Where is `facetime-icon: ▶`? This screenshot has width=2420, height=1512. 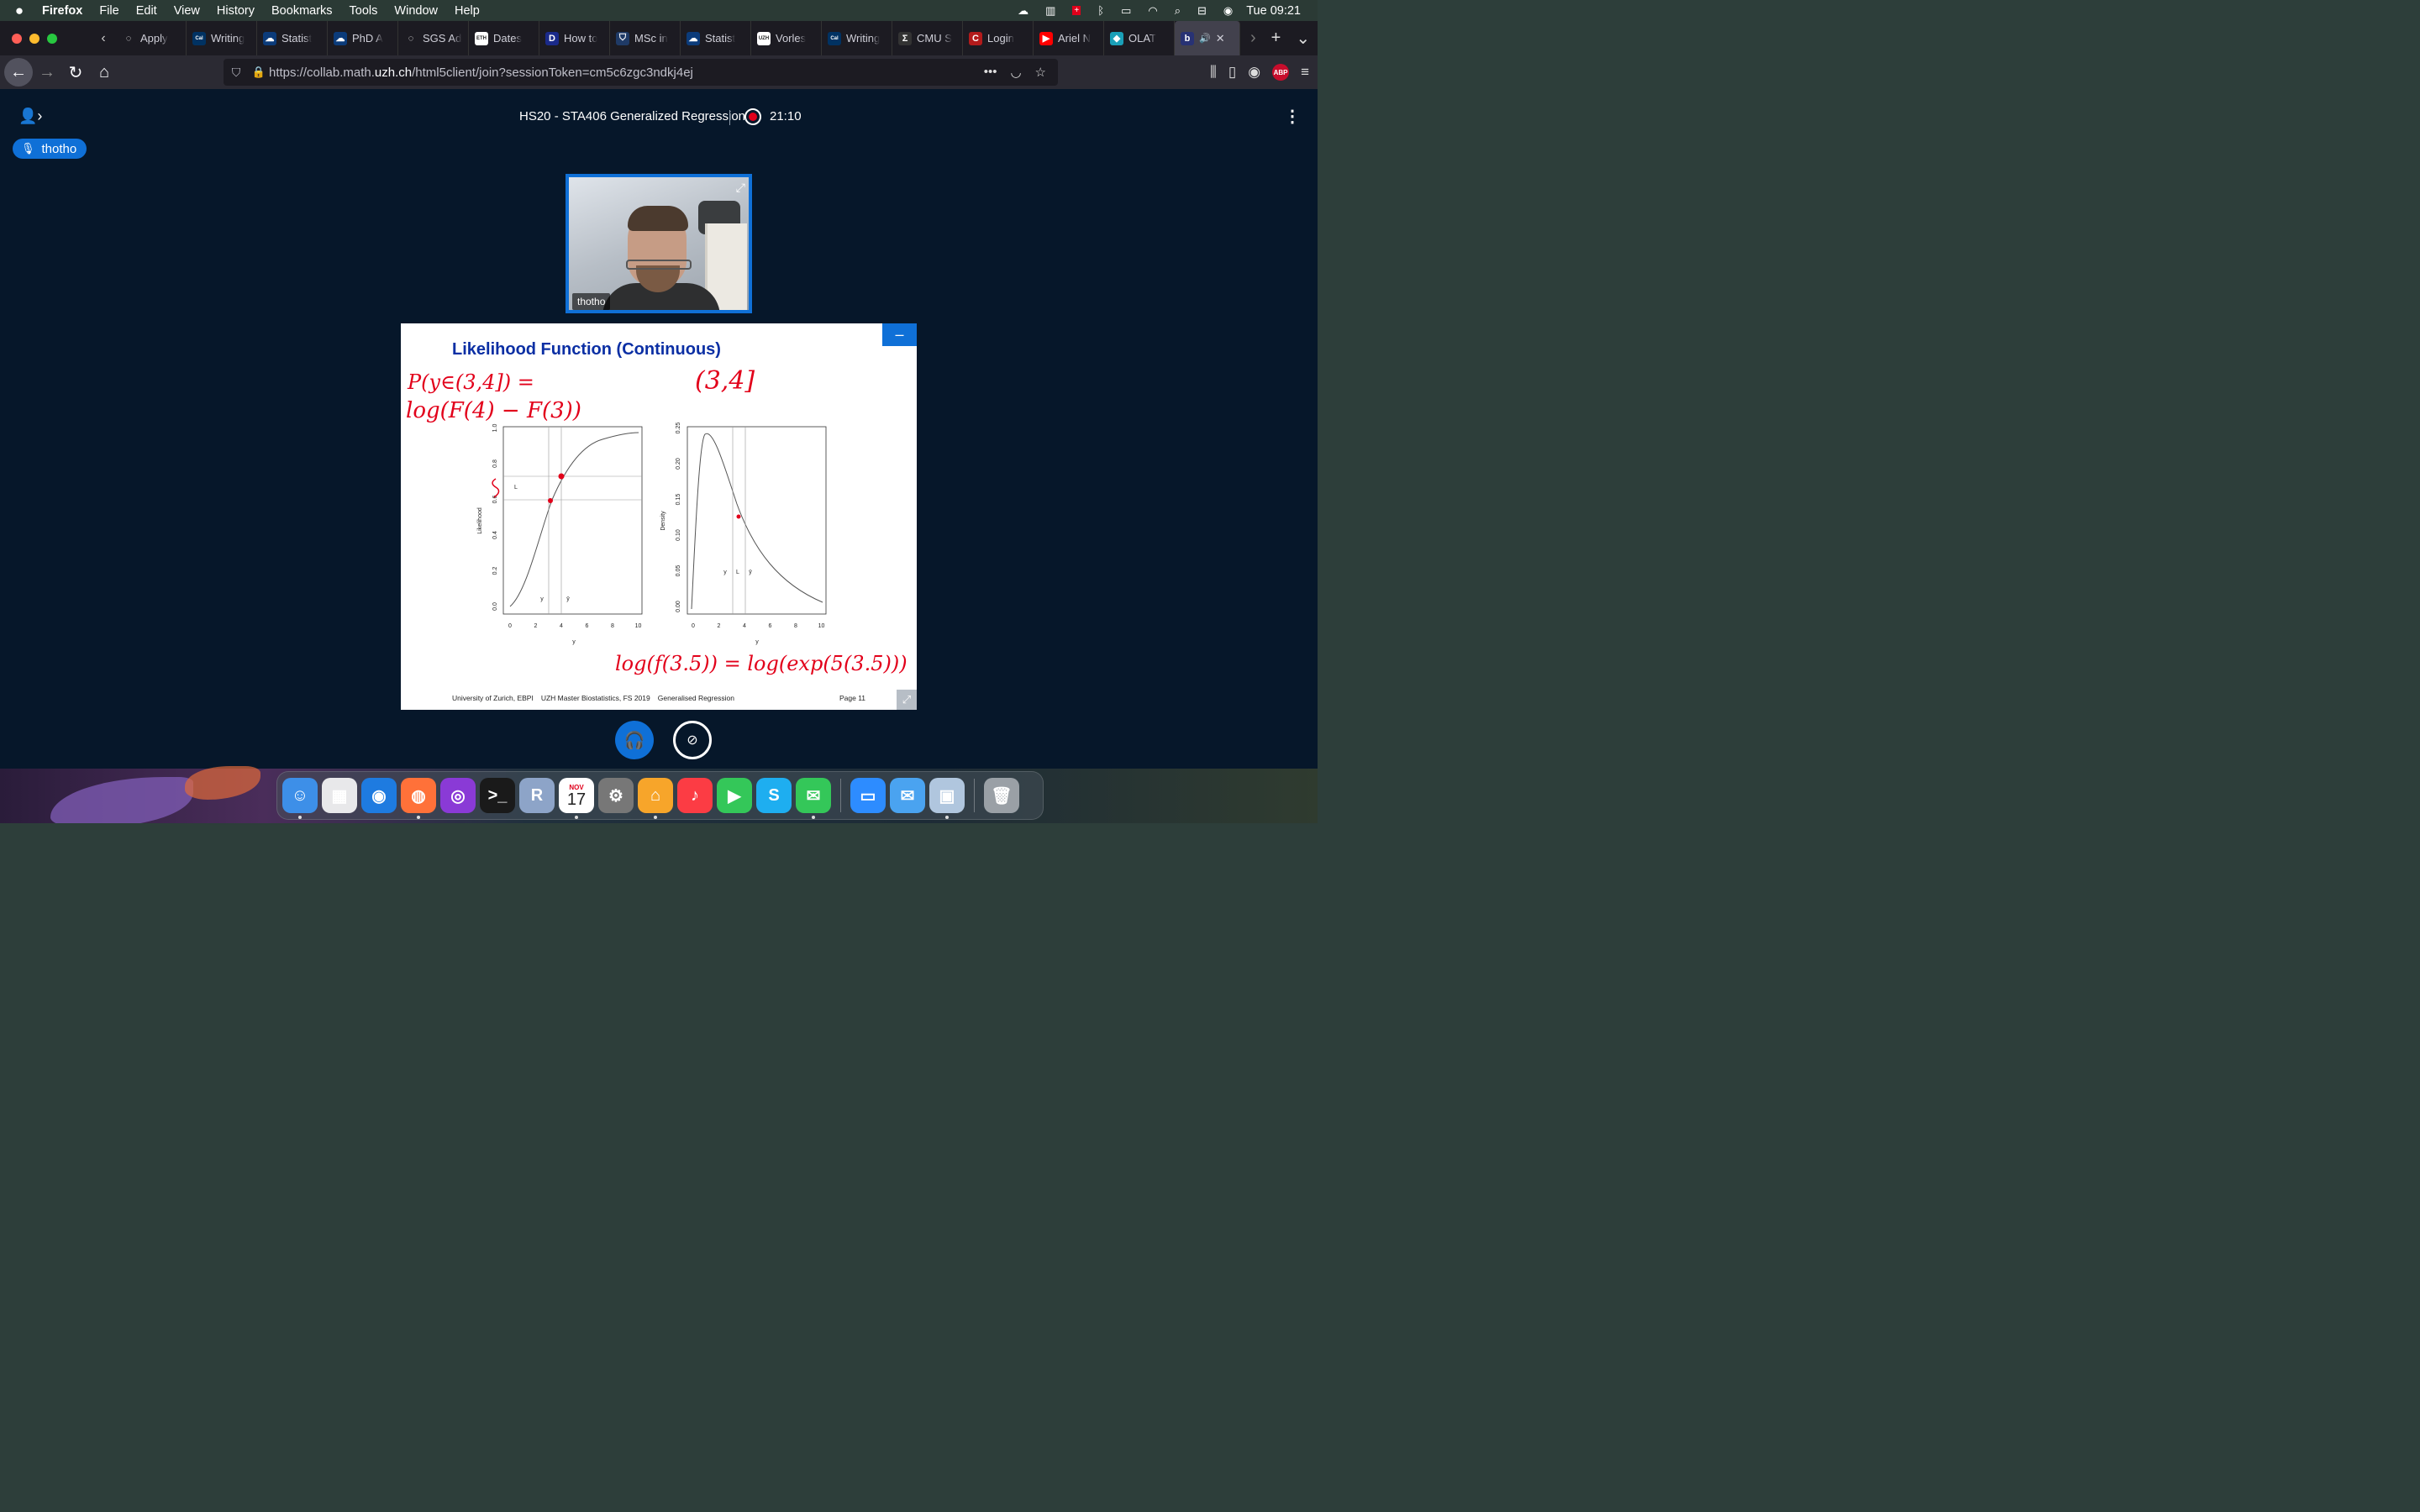 facetime-icon: ▶ is located at coordinates (734, 795).